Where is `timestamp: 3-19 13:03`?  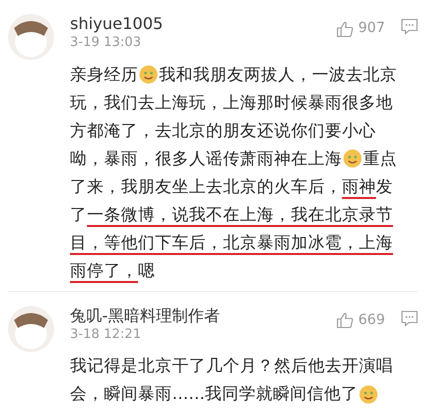 timestamp: 3-19 13:03 is located at coordinates (106, 43).